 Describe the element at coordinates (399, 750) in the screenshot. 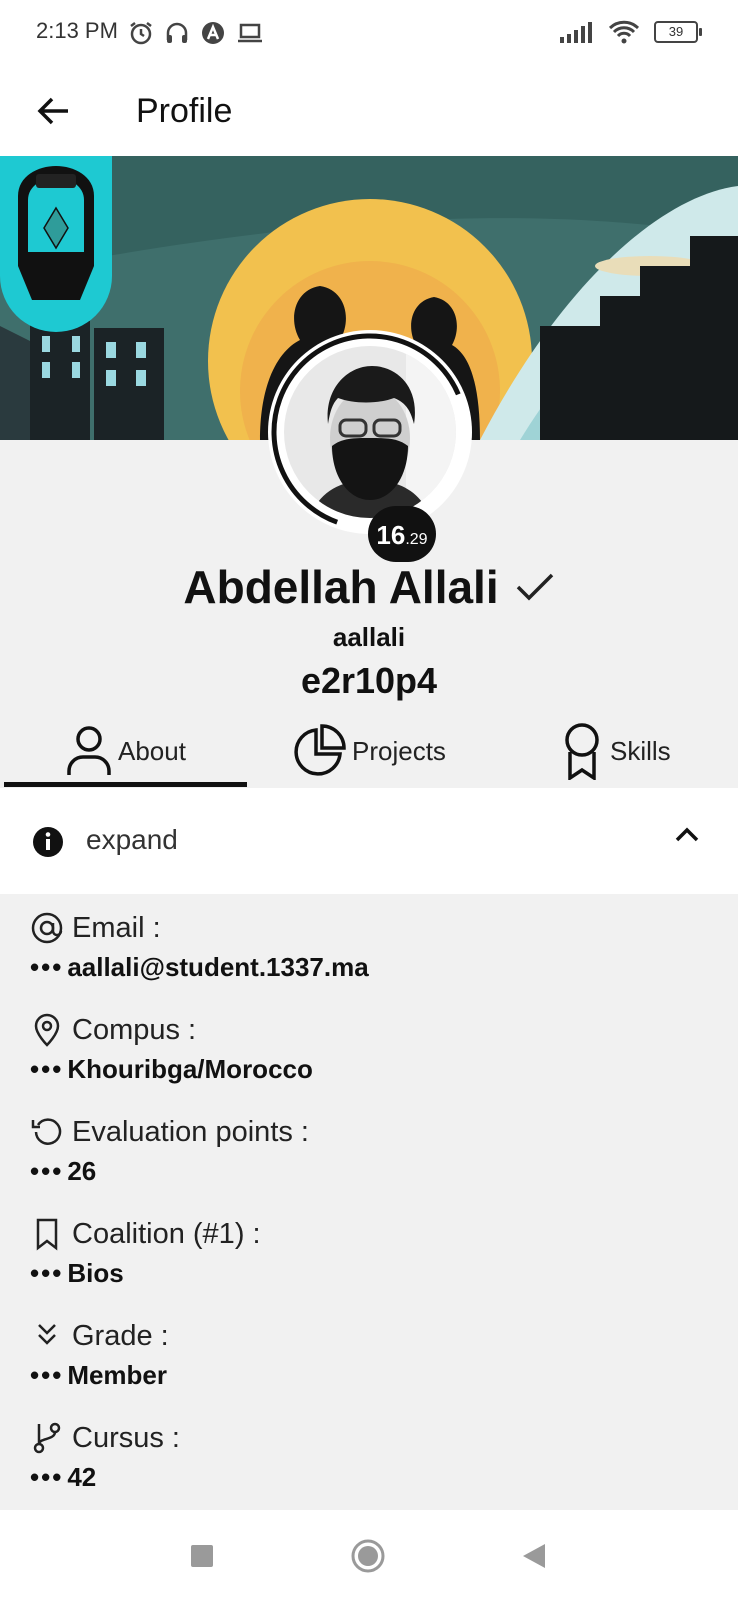

I see `tab-projects-label: Projects` at that location.